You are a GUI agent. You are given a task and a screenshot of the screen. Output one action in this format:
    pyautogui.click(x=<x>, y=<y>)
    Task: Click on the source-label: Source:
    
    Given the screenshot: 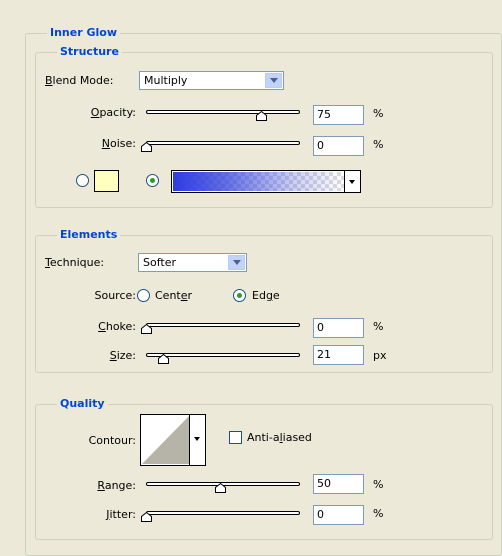 What is the action you would take?
    pyautogui.click(x=115, y=295)
    